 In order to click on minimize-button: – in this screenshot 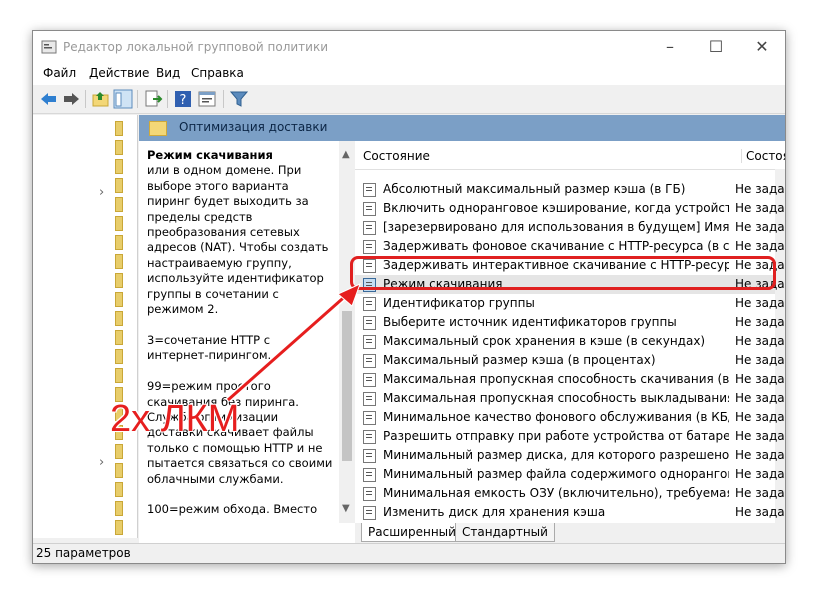, I will do `click(670, 47)`.